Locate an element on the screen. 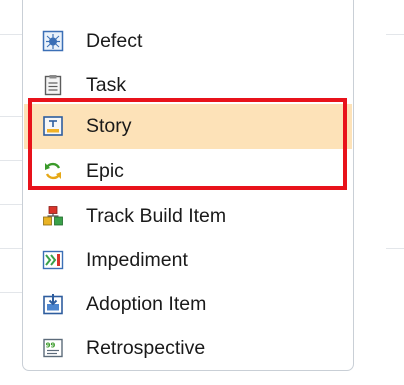 This screenshot has width=404, height=385. menu-item-retrospective: 99 Retrospective is located at coordinates (188, 348).